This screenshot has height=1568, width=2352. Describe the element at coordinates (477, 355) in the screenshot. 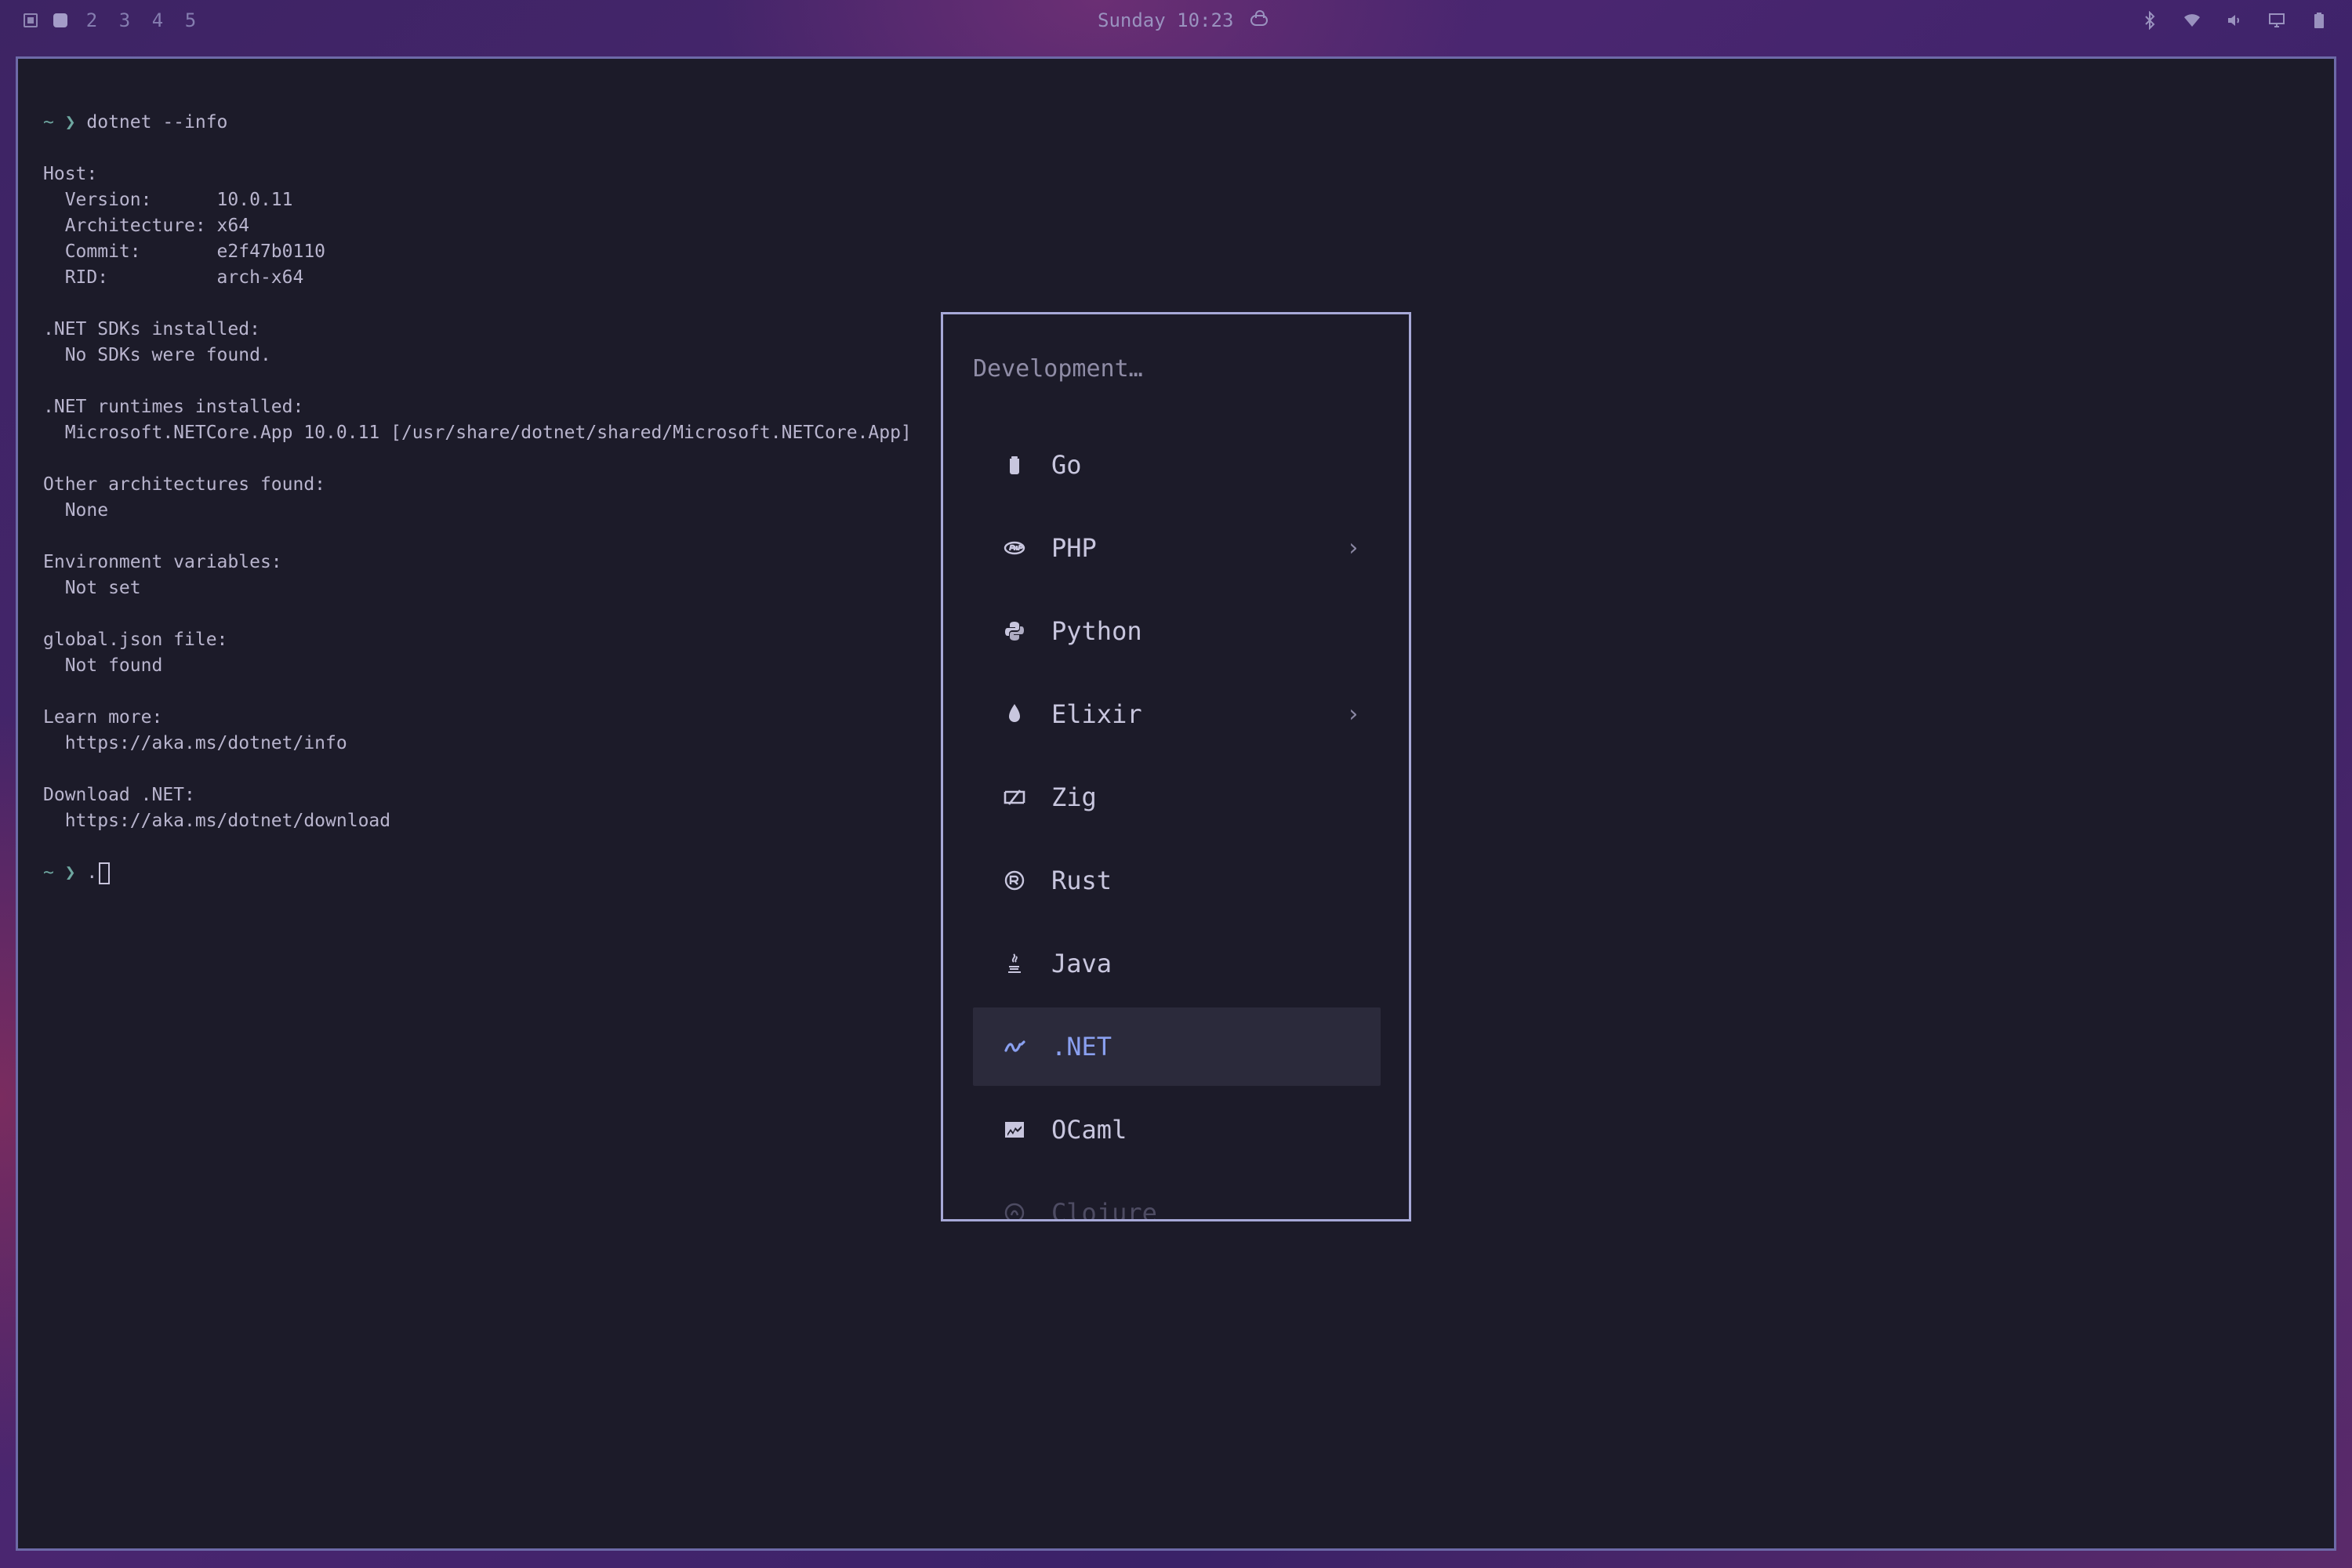

I see `terminal-line: No SDKs were found.` at that location.